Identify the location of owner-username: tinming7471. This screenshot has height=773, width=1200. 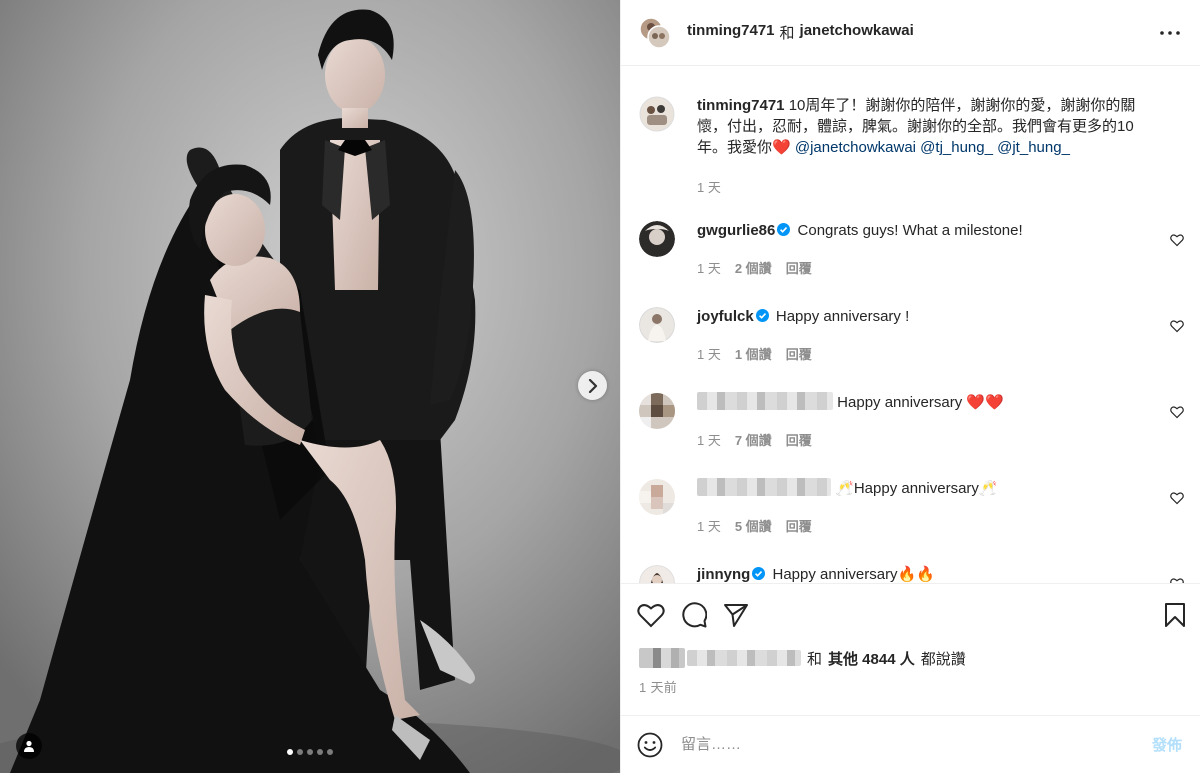
(731, 32).